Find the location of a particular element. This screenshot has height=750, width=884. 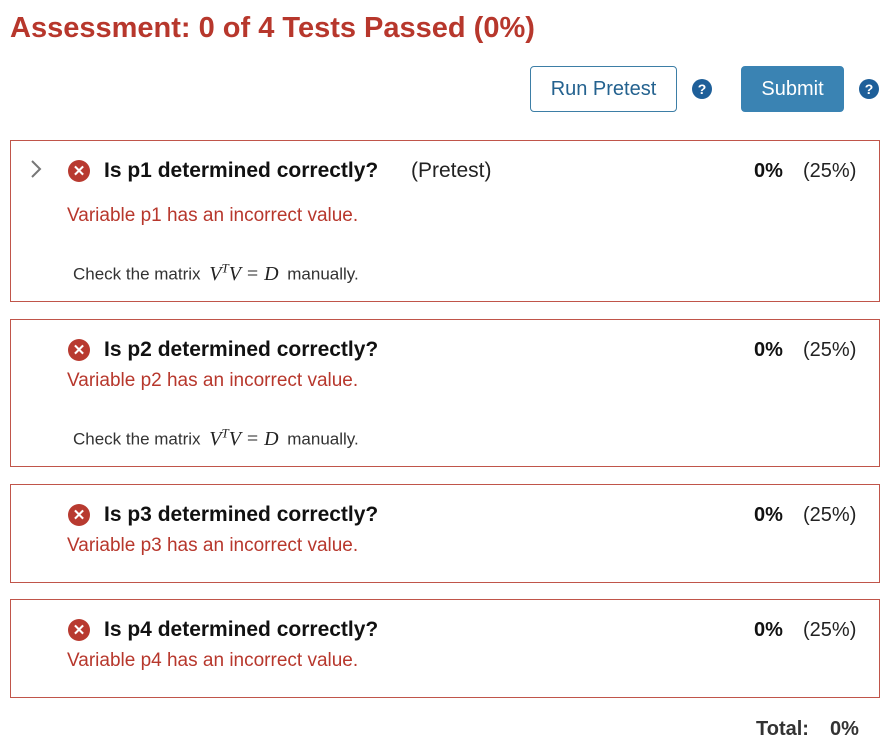

test-message: Variable p4 has an incorrect value. is located at coordinates (213, 660).